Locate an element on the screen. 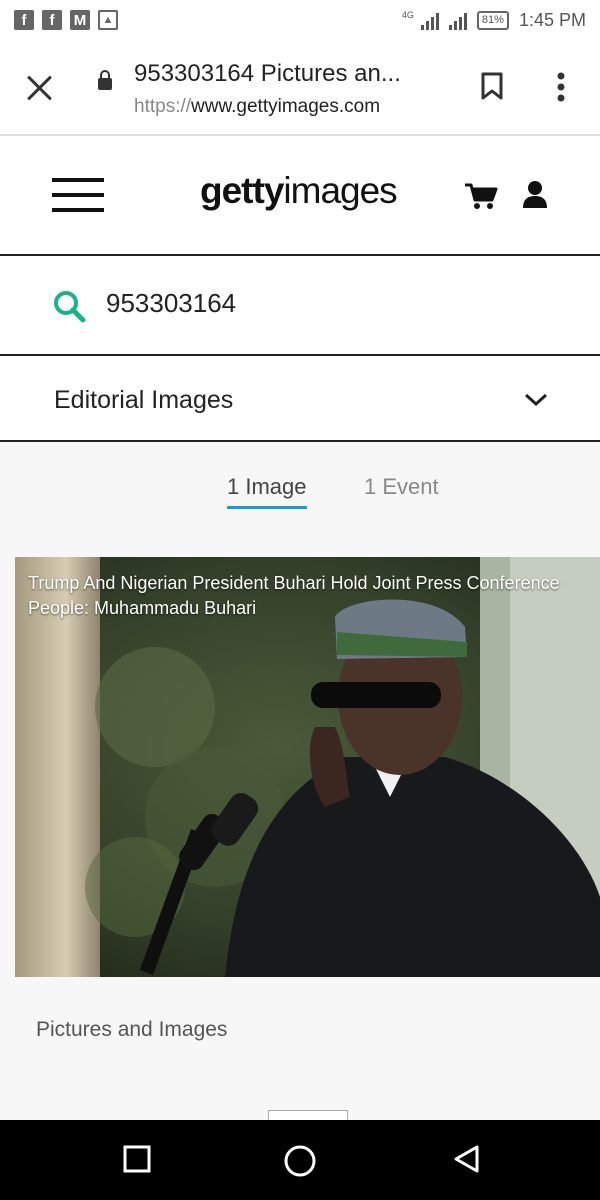 Image resolution: width=600 pixels, height=1200 pixels. recent-apps-icon is located at coordinates (137, 1161).